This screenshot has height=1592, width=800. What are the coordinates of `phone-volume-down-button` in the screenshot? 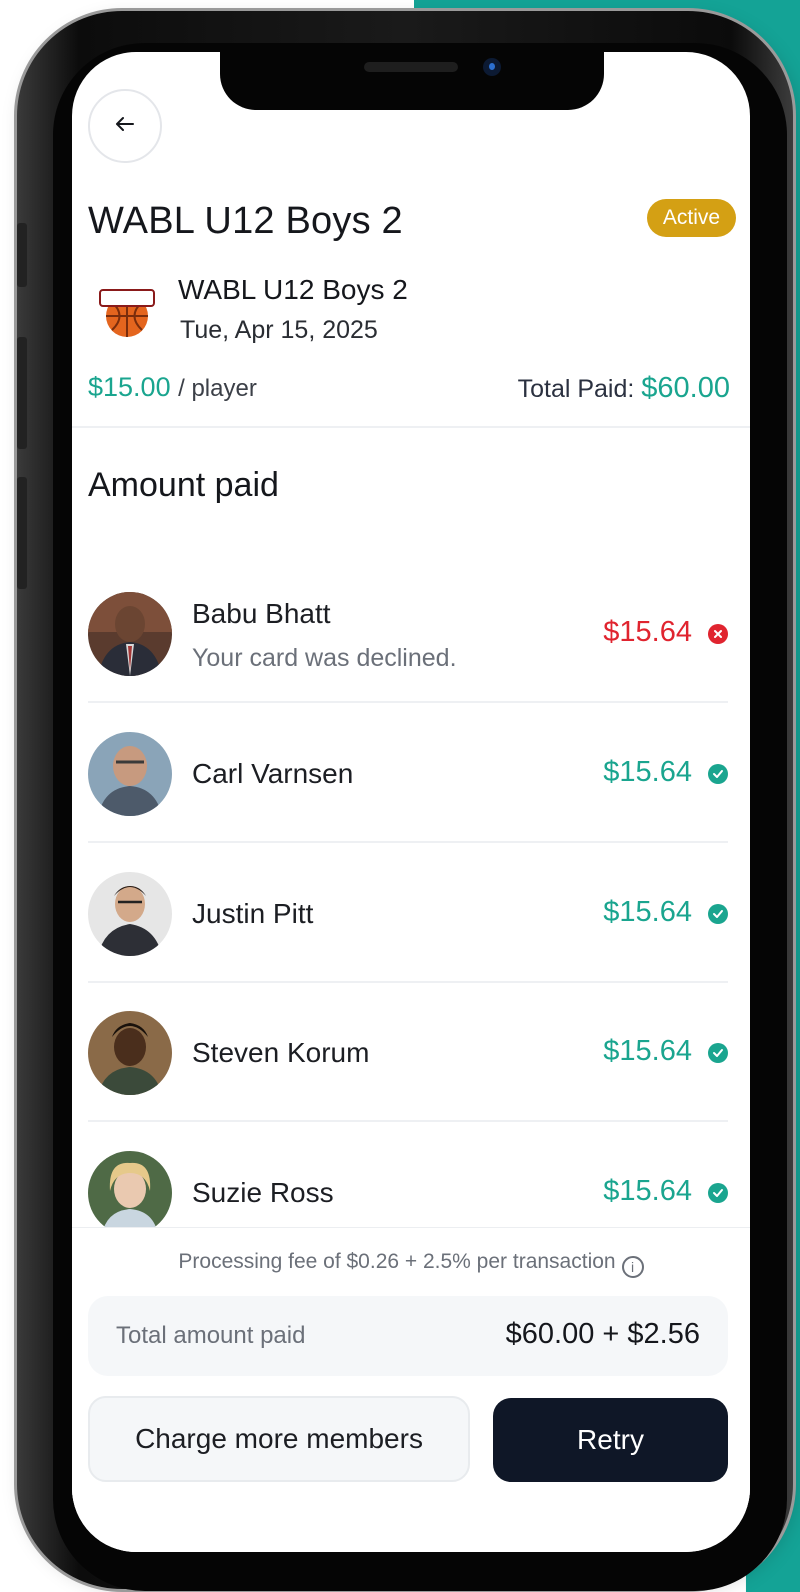 It's located at (22, 533).